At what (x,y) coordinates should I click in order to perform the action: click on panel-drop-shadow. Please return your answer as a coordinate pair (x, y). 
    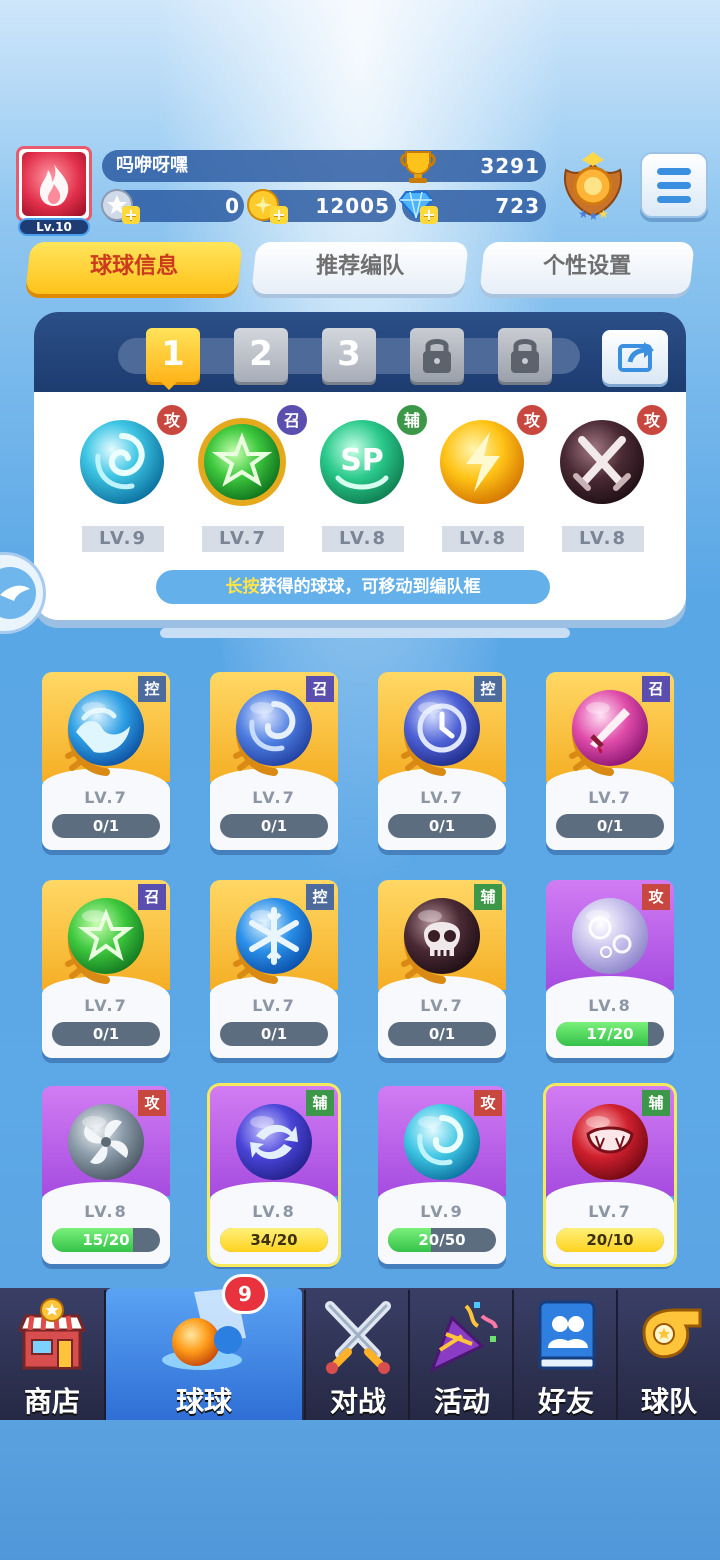
    Looking at the image, I should click on (365, 633).